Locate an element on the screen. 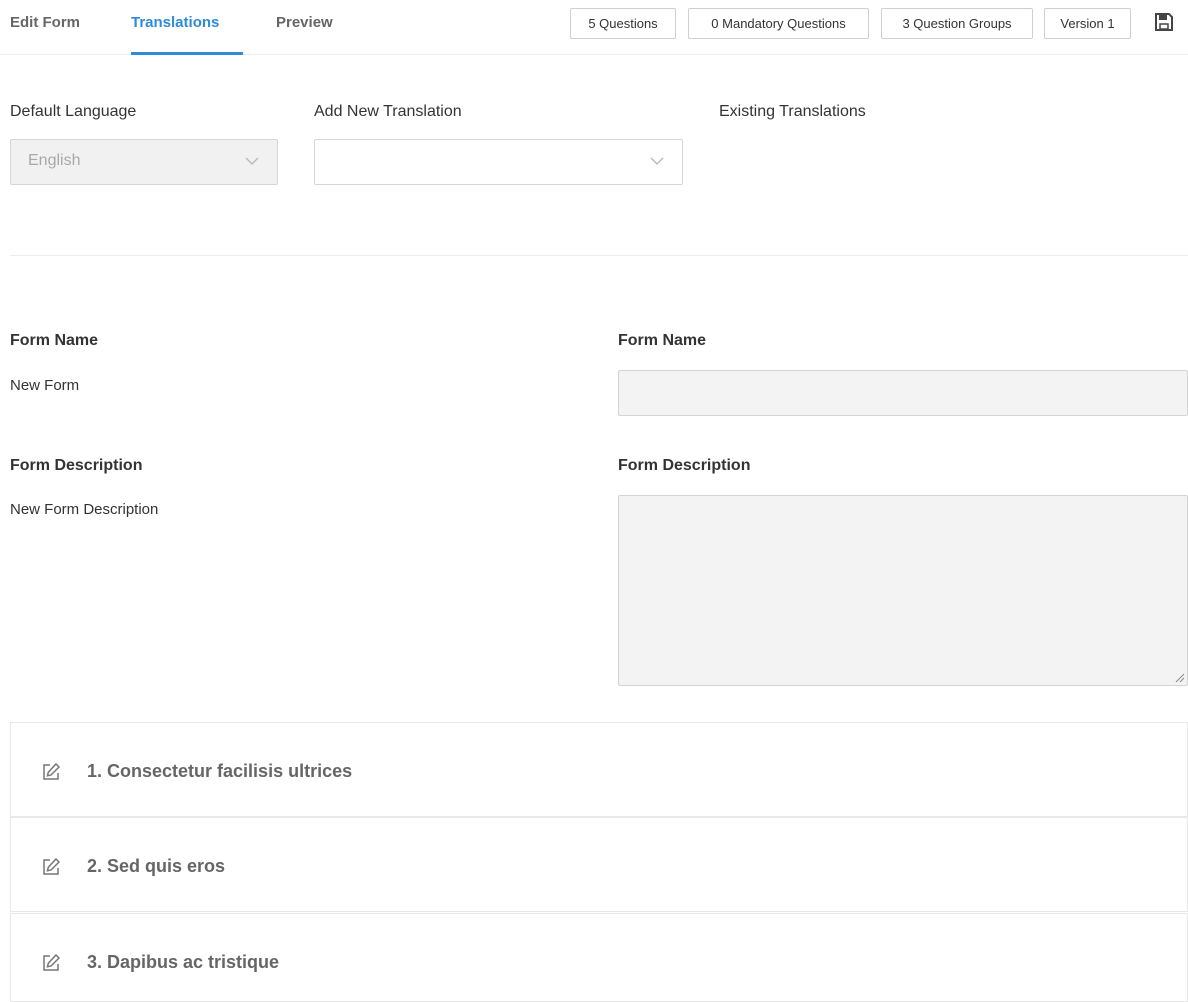 The height and width of the screenshot is (1002, 1188). questions-count-badge: 5 Questions is located at coordinates (623, 23).